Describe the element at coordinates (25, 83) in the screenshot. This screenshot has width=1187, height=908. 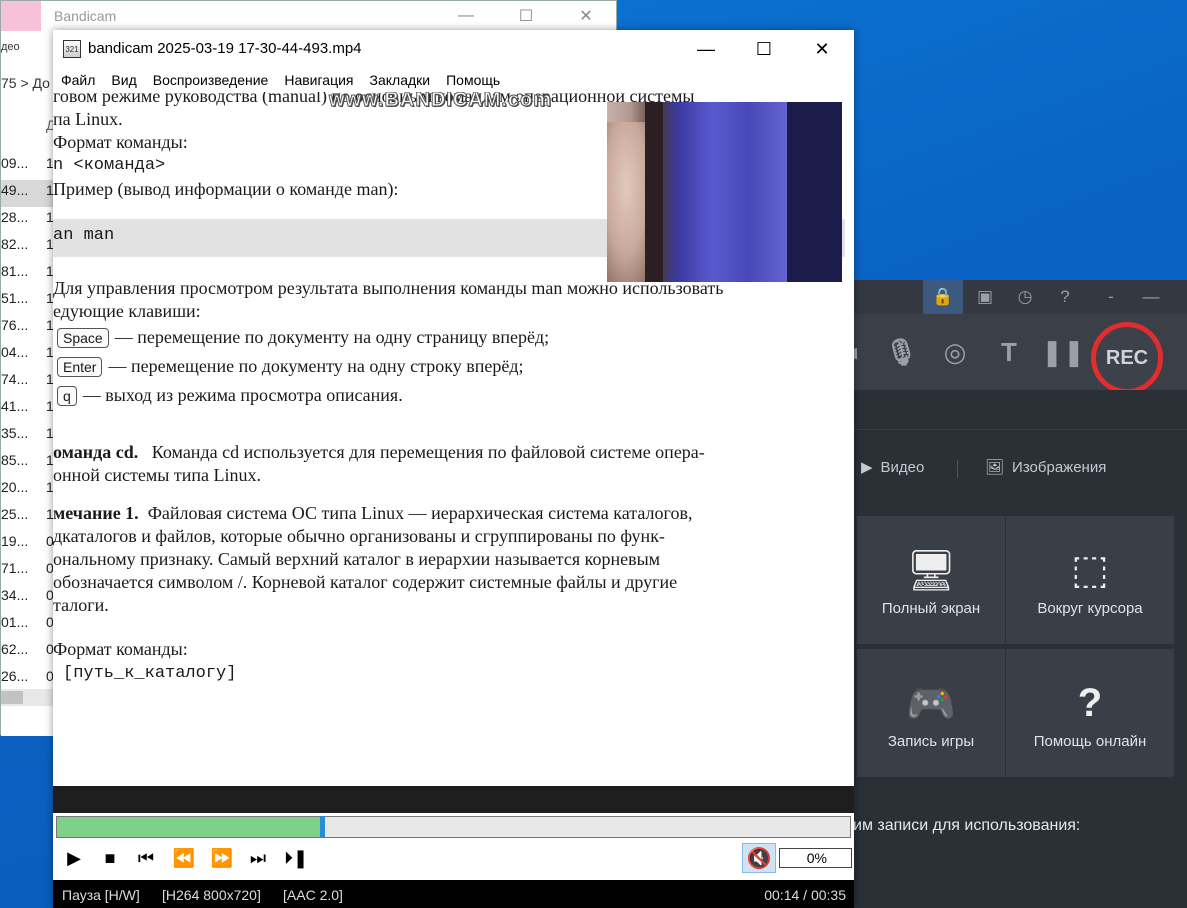
I see `breadcrumb: 75 > До` at that location.